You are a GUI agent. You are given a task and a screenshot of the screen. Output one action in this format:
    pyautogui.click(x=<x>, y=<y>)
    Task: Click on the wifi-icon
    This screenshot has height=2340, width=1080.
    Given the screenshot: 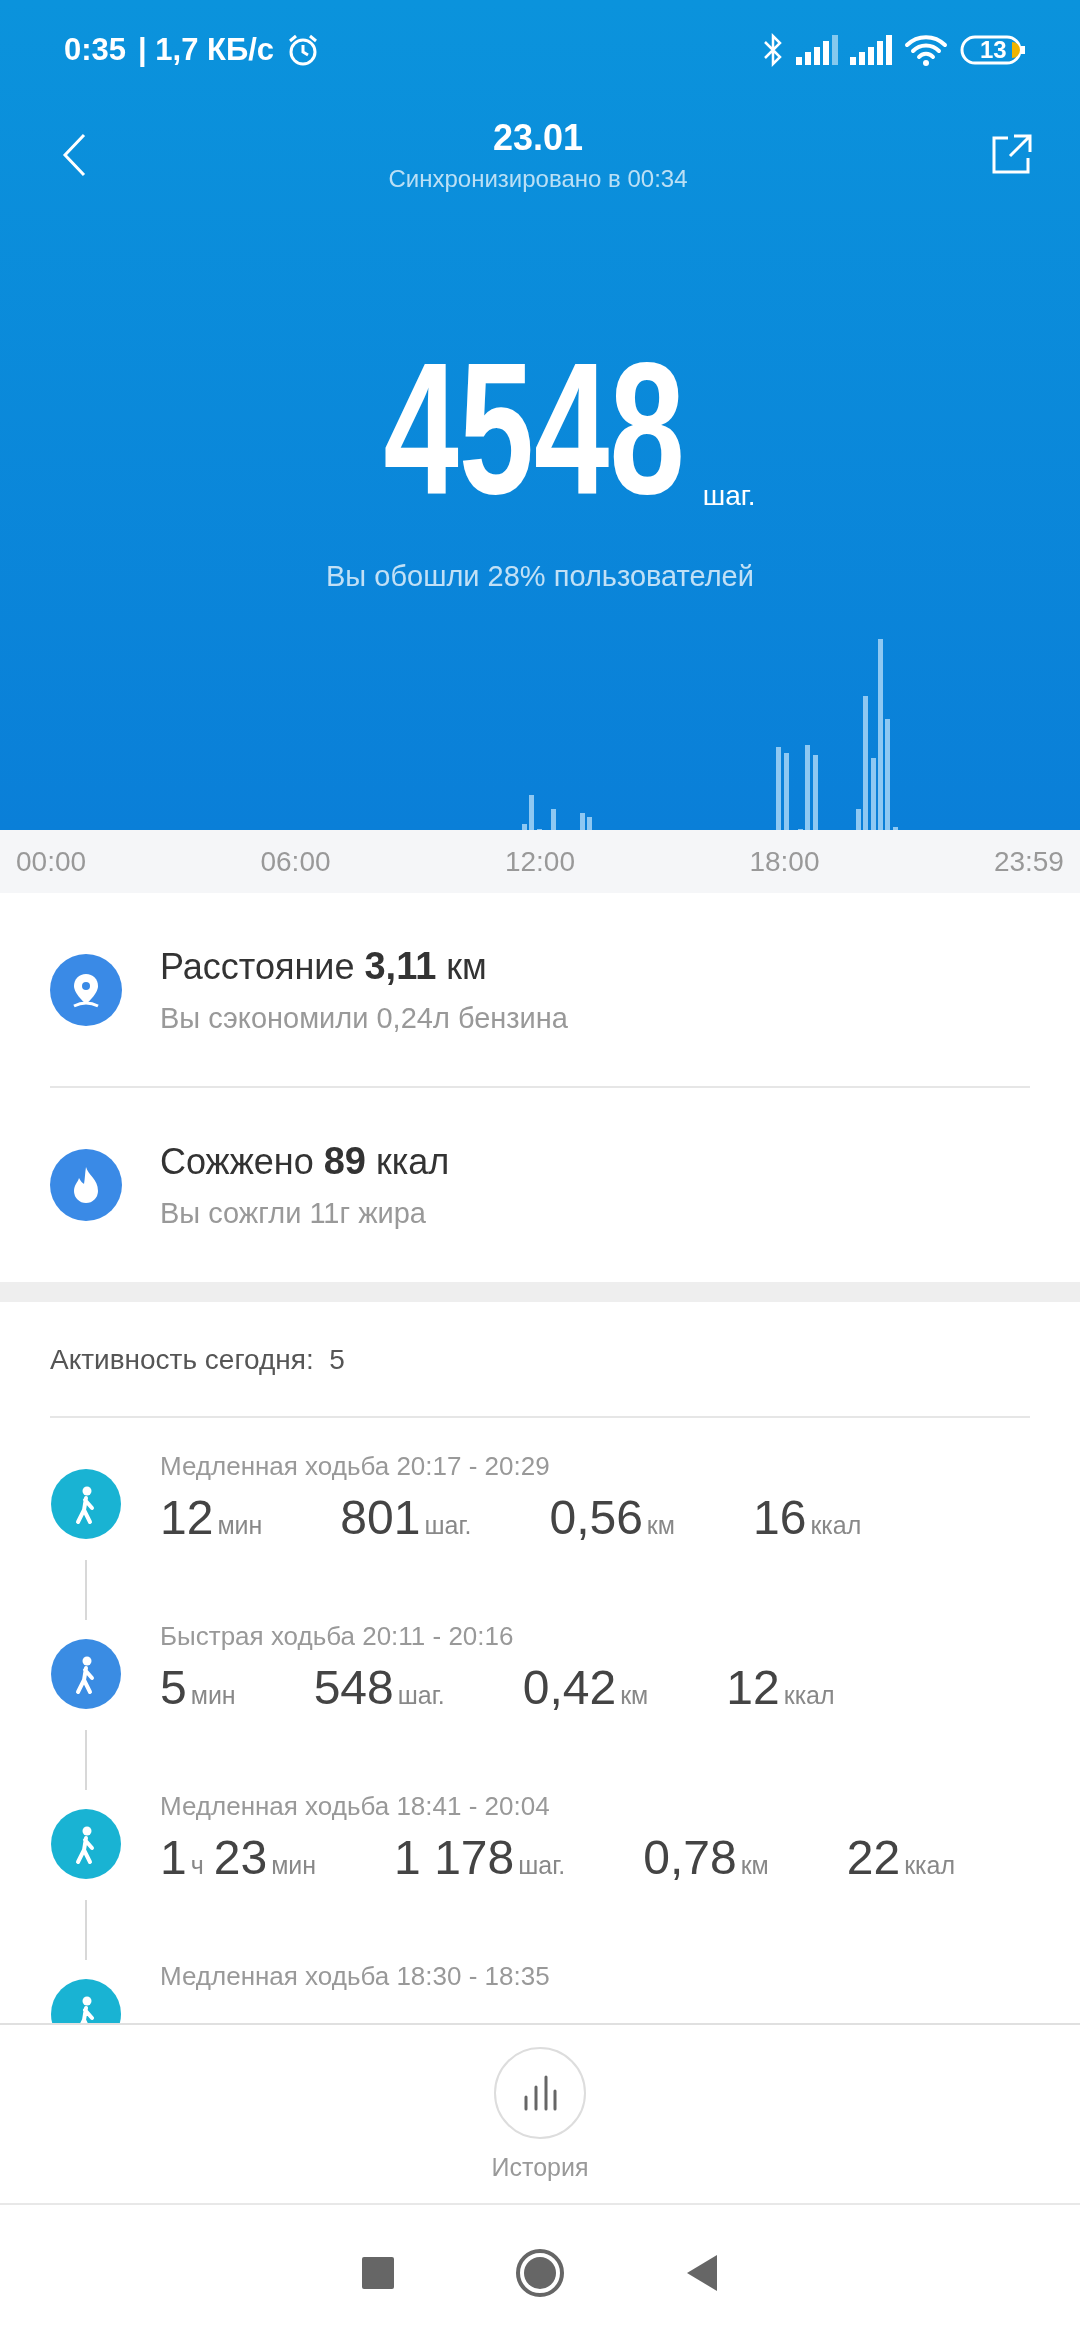 What is the action you would take?
    pyautogui.click(x=926, y=50)
    